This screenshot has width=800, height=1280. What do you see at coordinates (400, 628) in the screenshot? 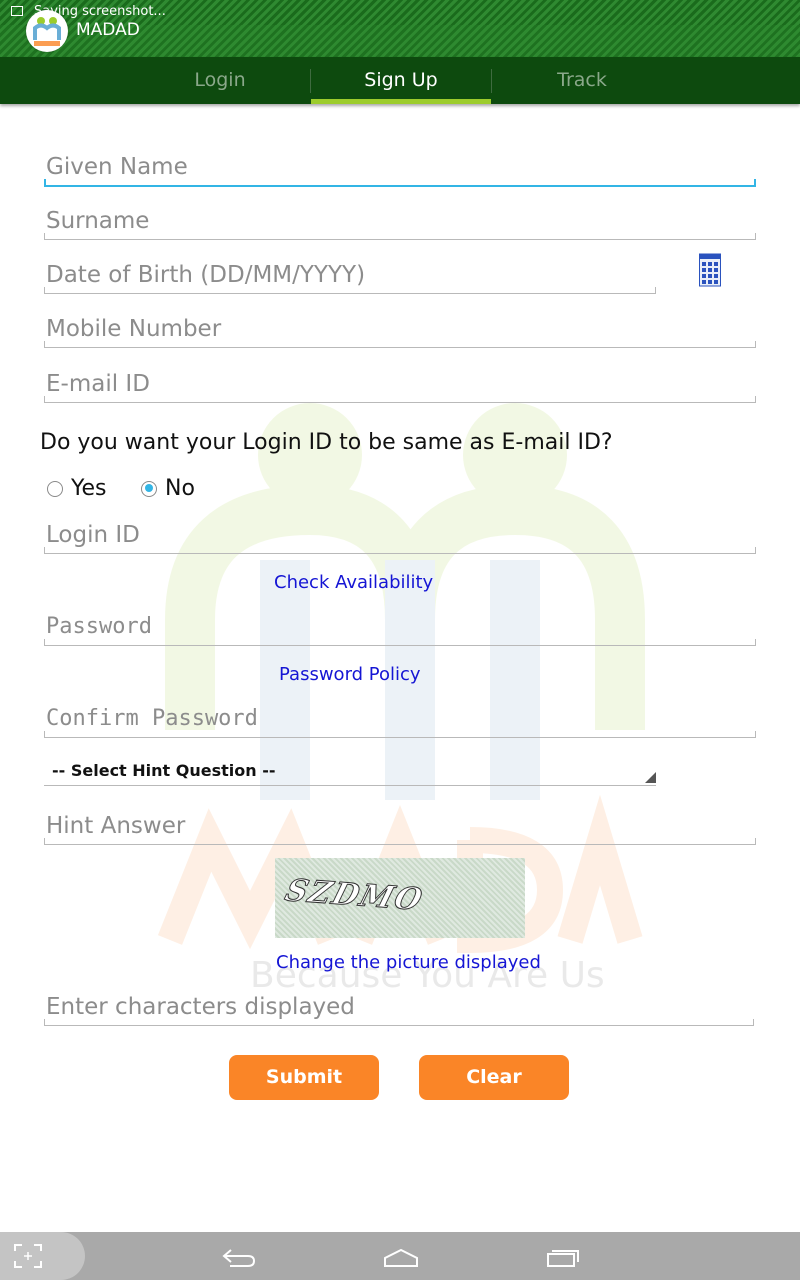
I see `password-input: Password` at bounding box center [400, 628].